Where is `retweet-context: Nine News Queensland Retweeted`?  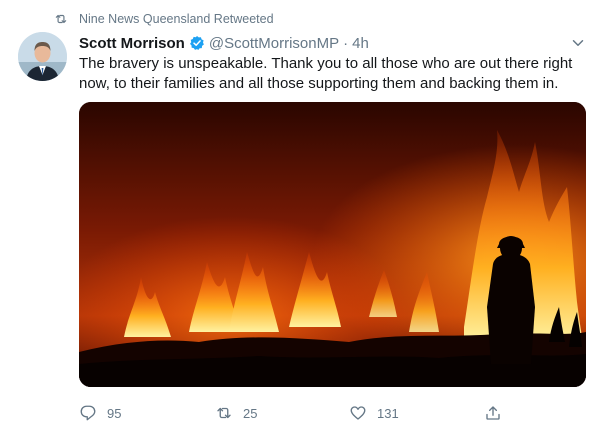 retweet-context: Nine News Queensland Retweeted is located at coordinates (164, 19).